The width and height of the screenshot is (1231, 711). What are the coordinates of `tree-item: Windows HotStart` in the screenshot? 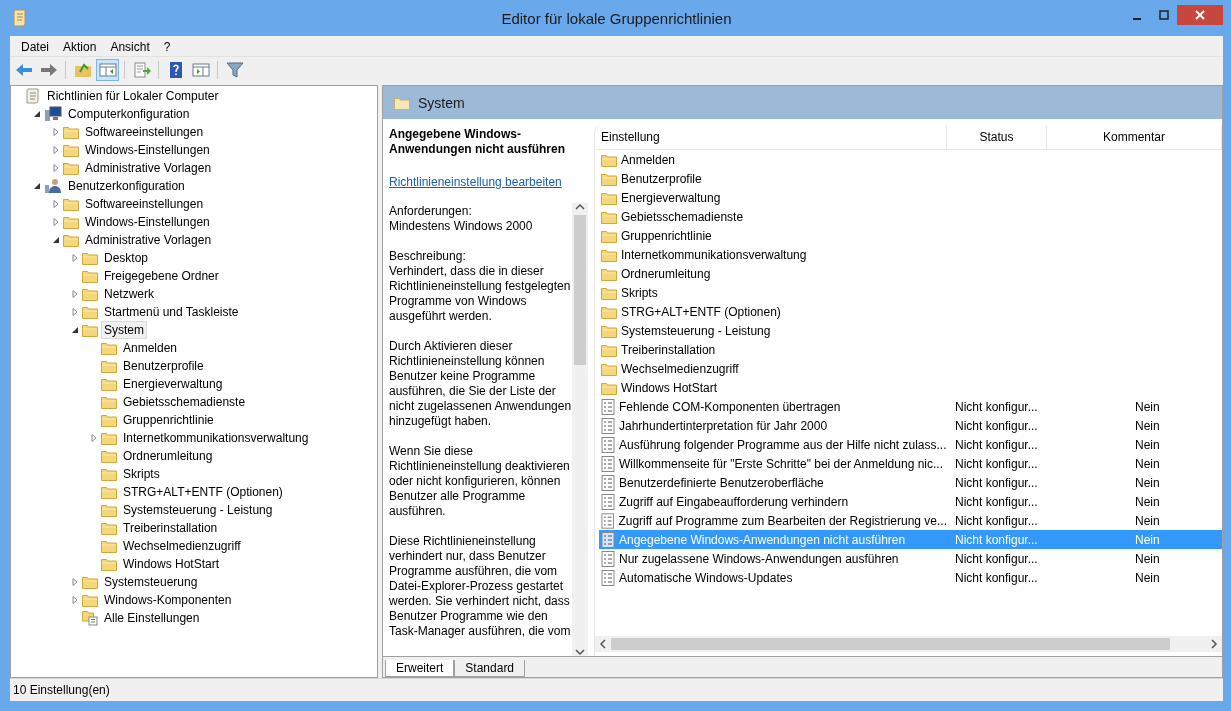 It's located at (171, 564).